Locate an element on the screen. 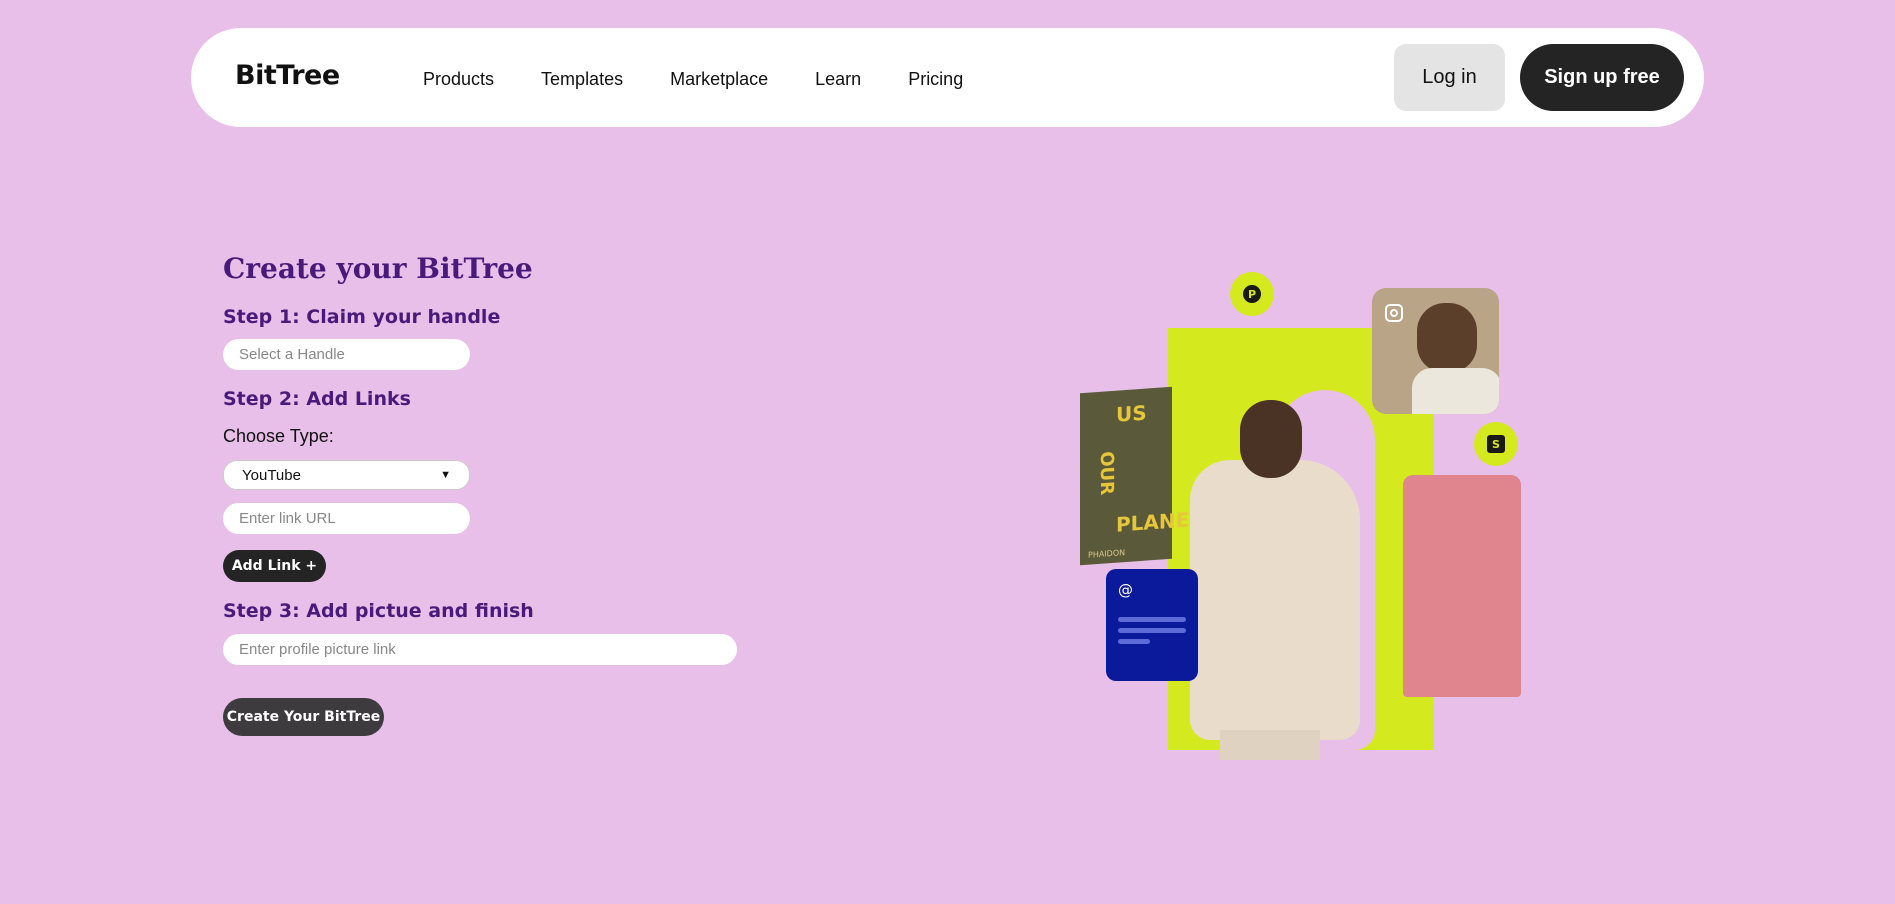 This screenshot has height=904, width=1895. chevron-down-icon: ▼ is located at coordinates (445, 475).